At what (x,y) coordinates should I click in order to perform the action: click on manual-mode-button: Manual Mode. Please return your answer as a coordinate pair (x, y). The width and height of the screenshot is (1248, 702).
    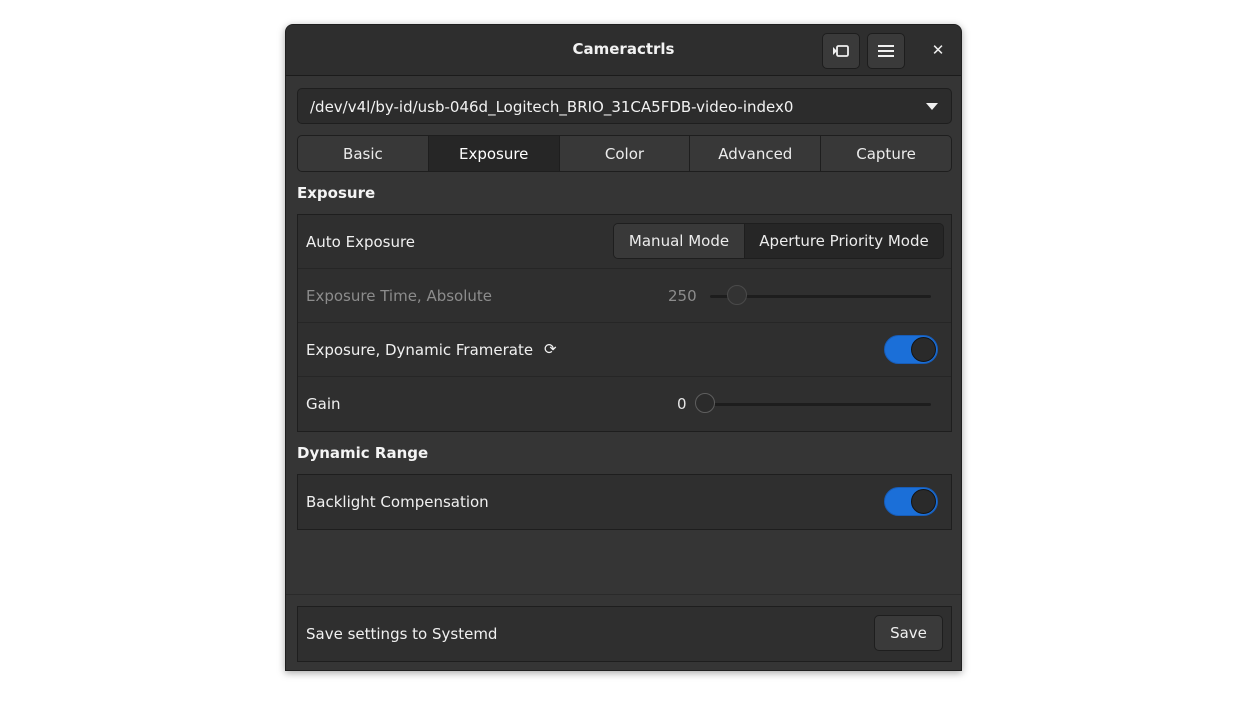
    Looking at the image, I should click on (679, 241).